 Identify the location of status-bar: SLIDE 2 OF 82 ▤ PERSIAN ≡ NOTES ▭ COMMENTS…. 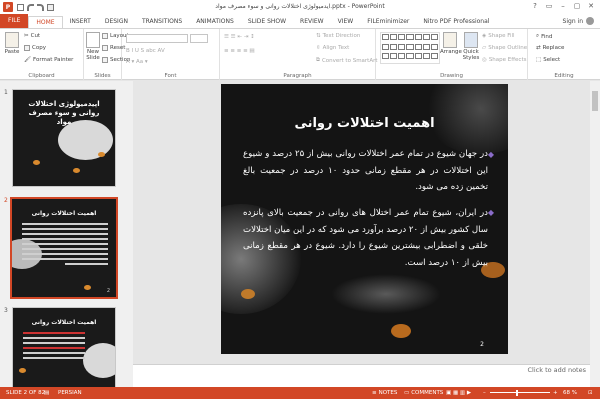
(300, 393).